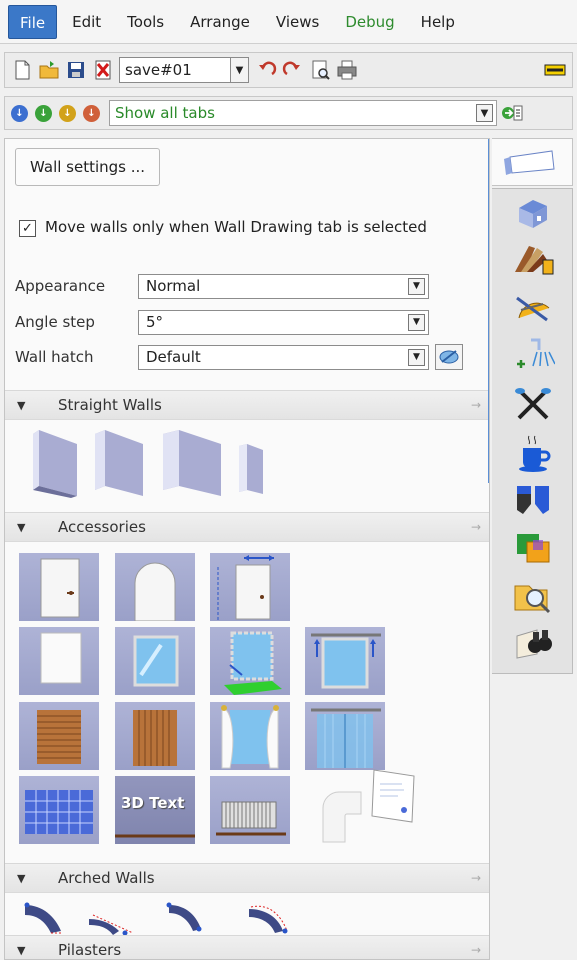 This screenshot has height=960, width=577. Describe the element at coordinates (532, 308) in the screenshot. I see `measure-icon` at that location.